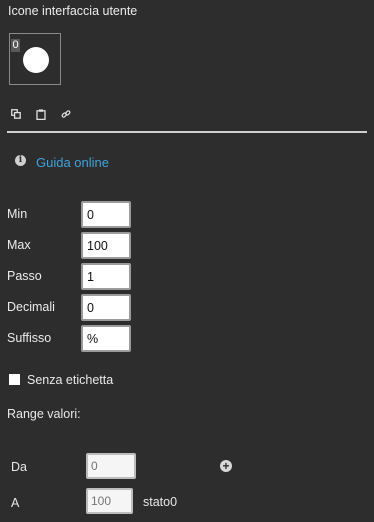 This screenshot has width=374, height=522. Describe the element at coordinates (73, 11) in the screenshot. I see `panel-title: Icone interfaccia utente` at that location.